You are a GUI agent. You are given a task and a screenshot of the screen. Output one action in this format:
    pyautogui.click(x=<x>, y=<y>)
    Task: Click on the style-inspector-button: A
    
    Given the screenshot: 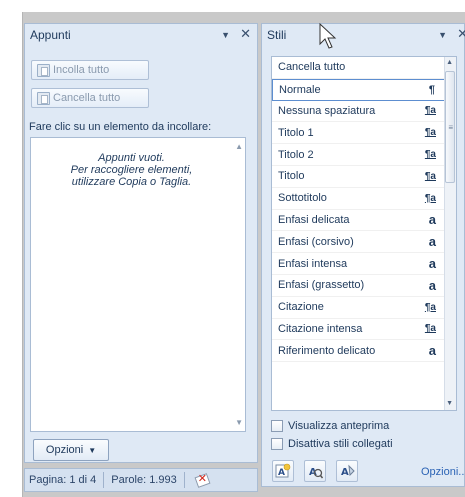 What is the action you would take?
    pyautogui.click(x=315, y=471)
    